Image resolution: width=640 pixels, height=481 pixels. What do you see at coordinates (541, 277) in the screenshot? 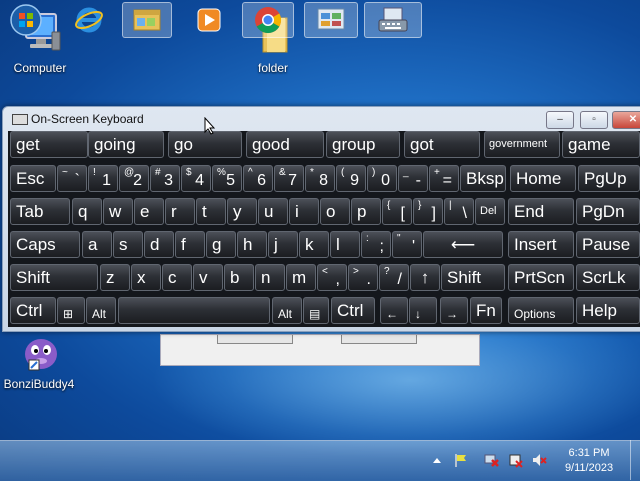
I see `key: PrtScn` at bounding box center [541, 277].